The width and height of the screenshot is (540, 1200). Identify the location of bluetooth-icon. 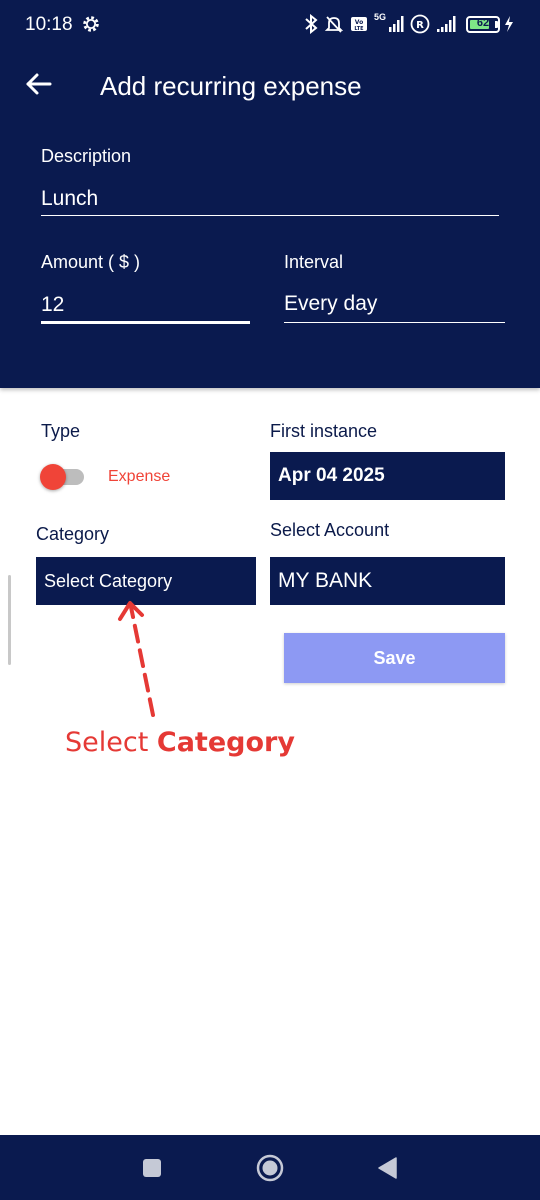
(311, 24).